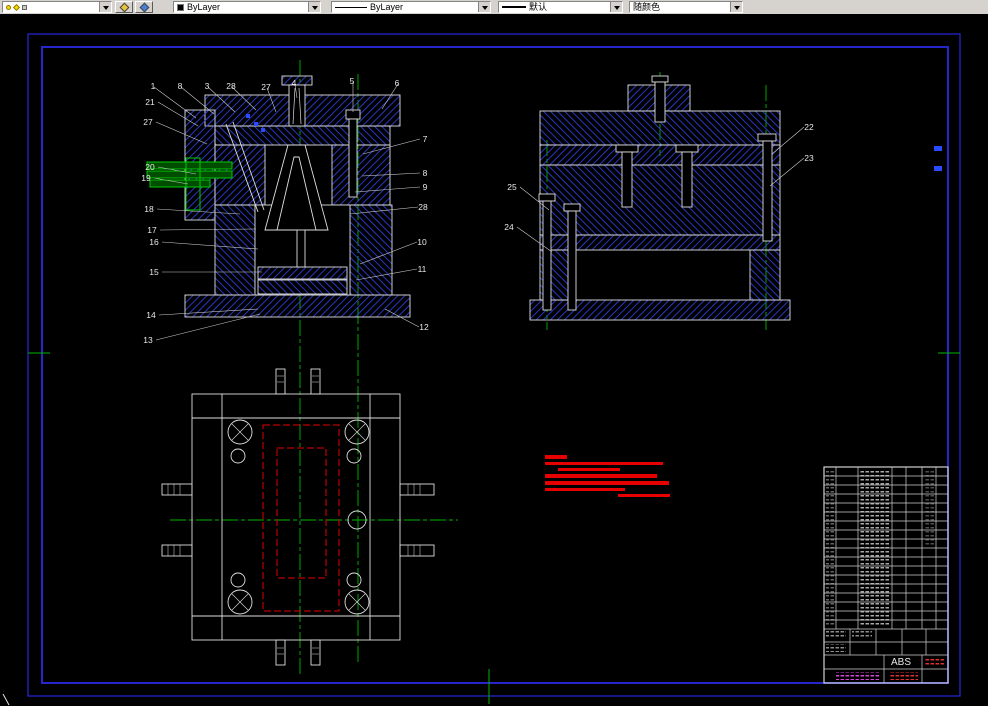 This screenshot has width=988, height=706. Describe the element at coordinates (484, 7) in the screenshot. I see `linetype-combo-dropdown-arrow` at that location.